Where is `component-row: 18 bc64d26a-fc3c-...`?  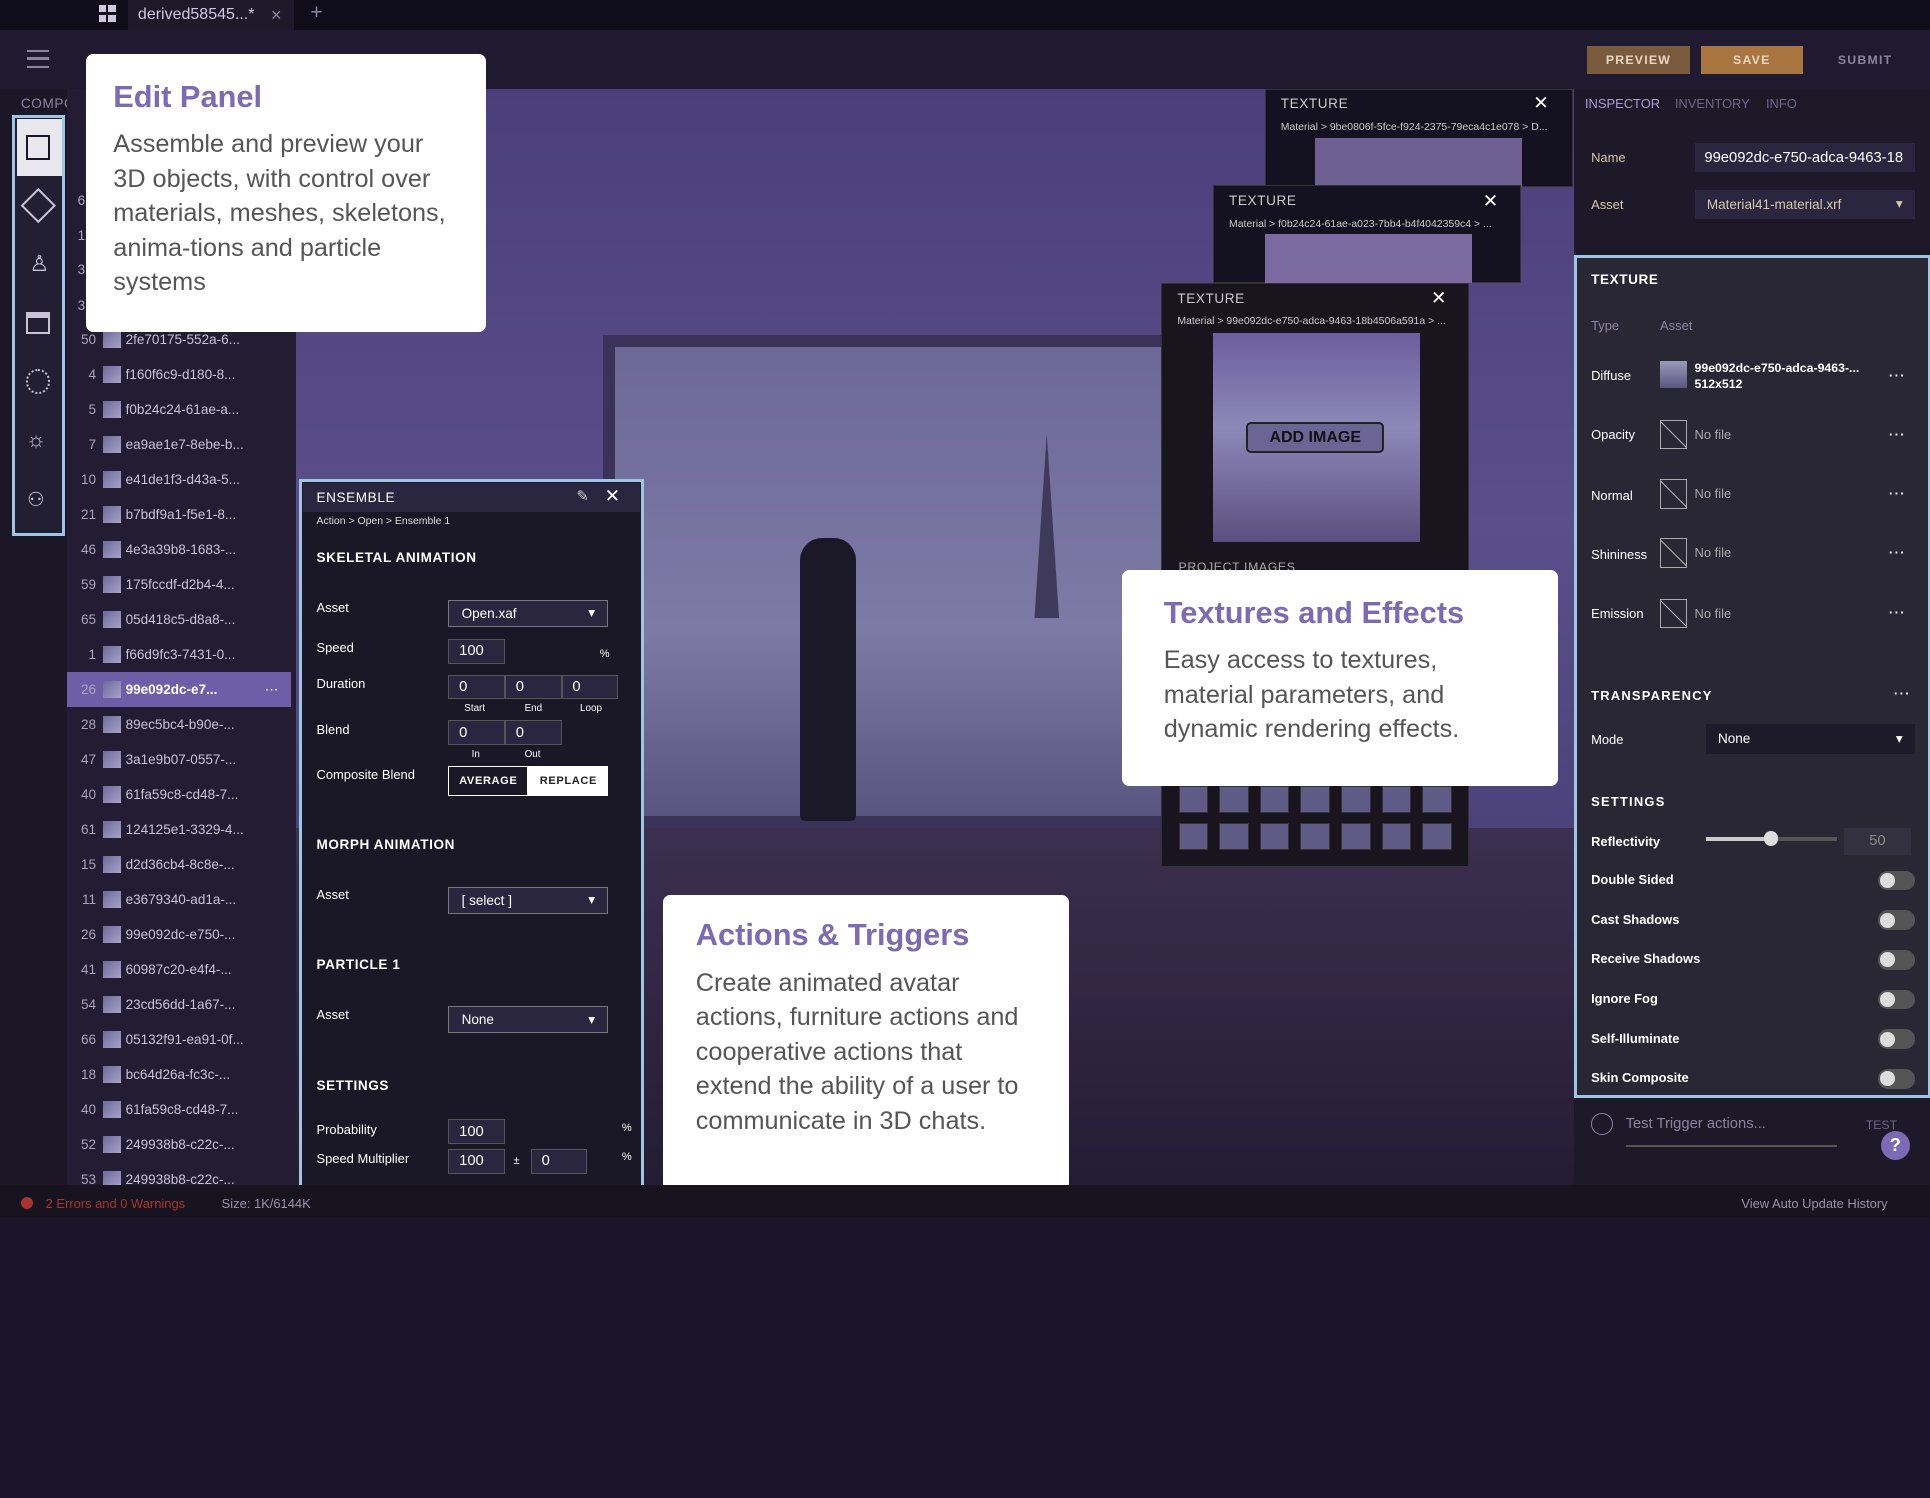 component-row: 18 bc64d26a-fc3c-... is located at coordinates (179, 1074).